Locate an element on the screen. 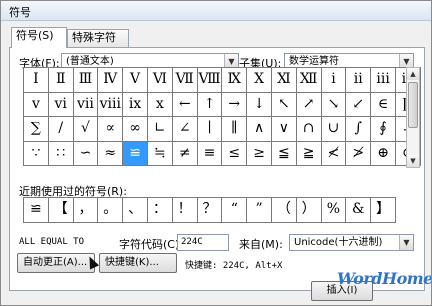 The image size is (432, 306). symbol-cell: ⅴ is located at coordinates (36, 104).